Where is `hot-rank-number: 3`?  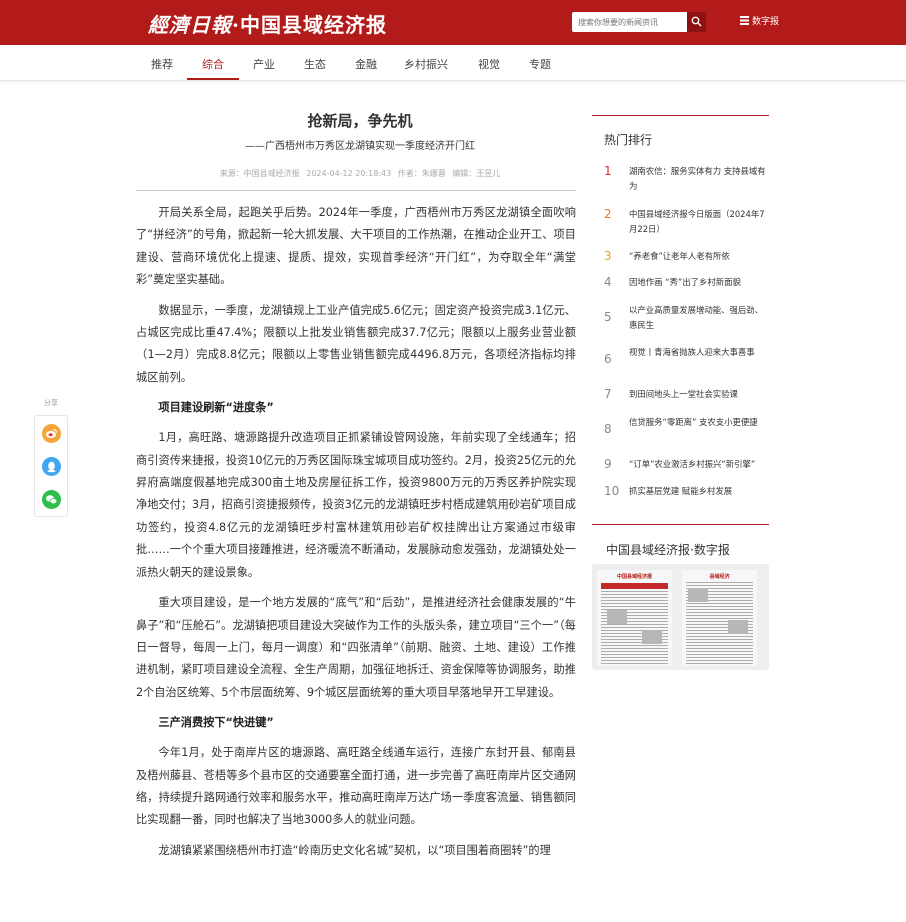
hot-rank-number: 3 is located at coordinates (608, 256).